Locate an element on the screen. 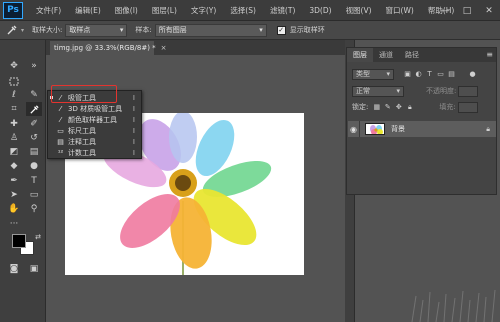 The height and width of the screenshot is (322, 500). close-button: ✕ is located at coordinates (489, 10).